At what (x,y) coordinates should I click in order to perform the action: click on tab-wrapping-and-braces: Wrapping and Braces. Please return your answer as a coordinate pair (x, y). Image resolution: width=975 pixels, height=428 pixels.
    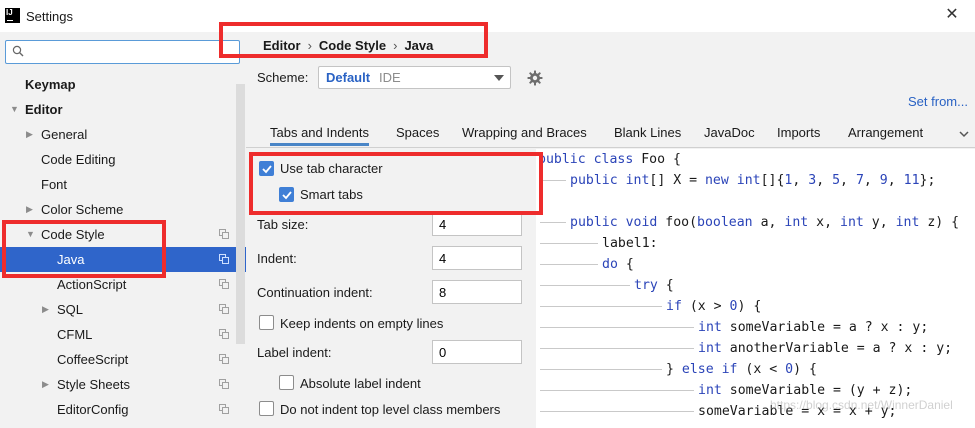
    Looking at the image, I should click on (524, 132).